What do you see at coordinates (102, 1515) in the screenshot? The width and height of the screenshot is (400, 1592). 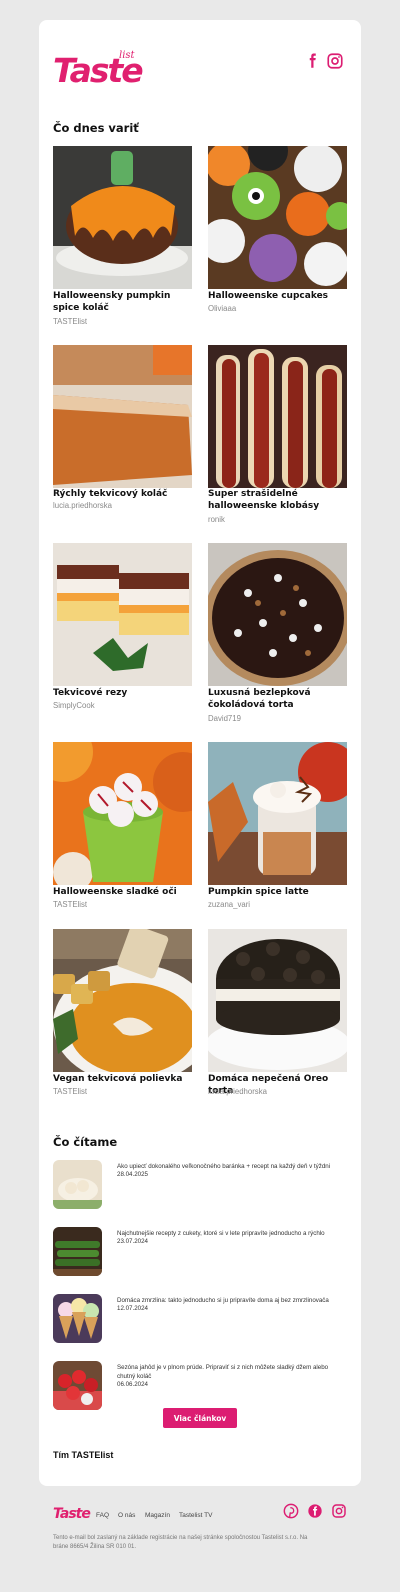 I see `footer-link-faq: FAQ` at bounding box center [102, 1515].